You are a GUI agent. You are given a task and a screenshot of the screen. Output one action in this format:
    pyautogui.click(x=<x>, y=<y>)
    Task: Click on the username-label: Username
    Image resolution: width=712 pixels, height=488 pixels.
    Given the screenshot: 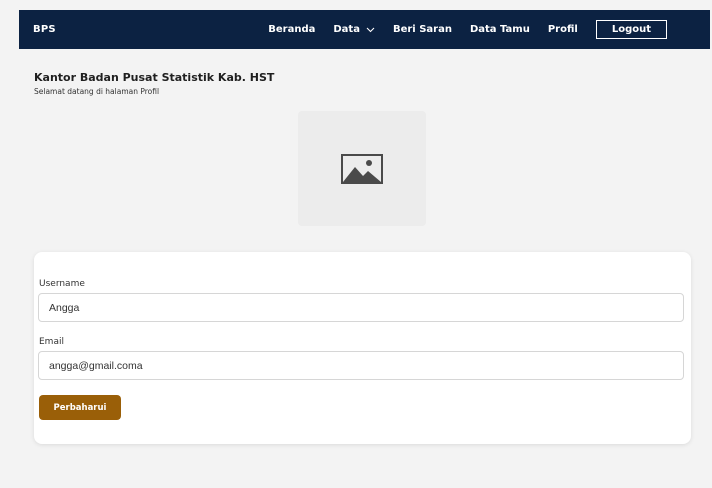 What is the action you would take?
    pyautogui.click(x=62, y=284)
    